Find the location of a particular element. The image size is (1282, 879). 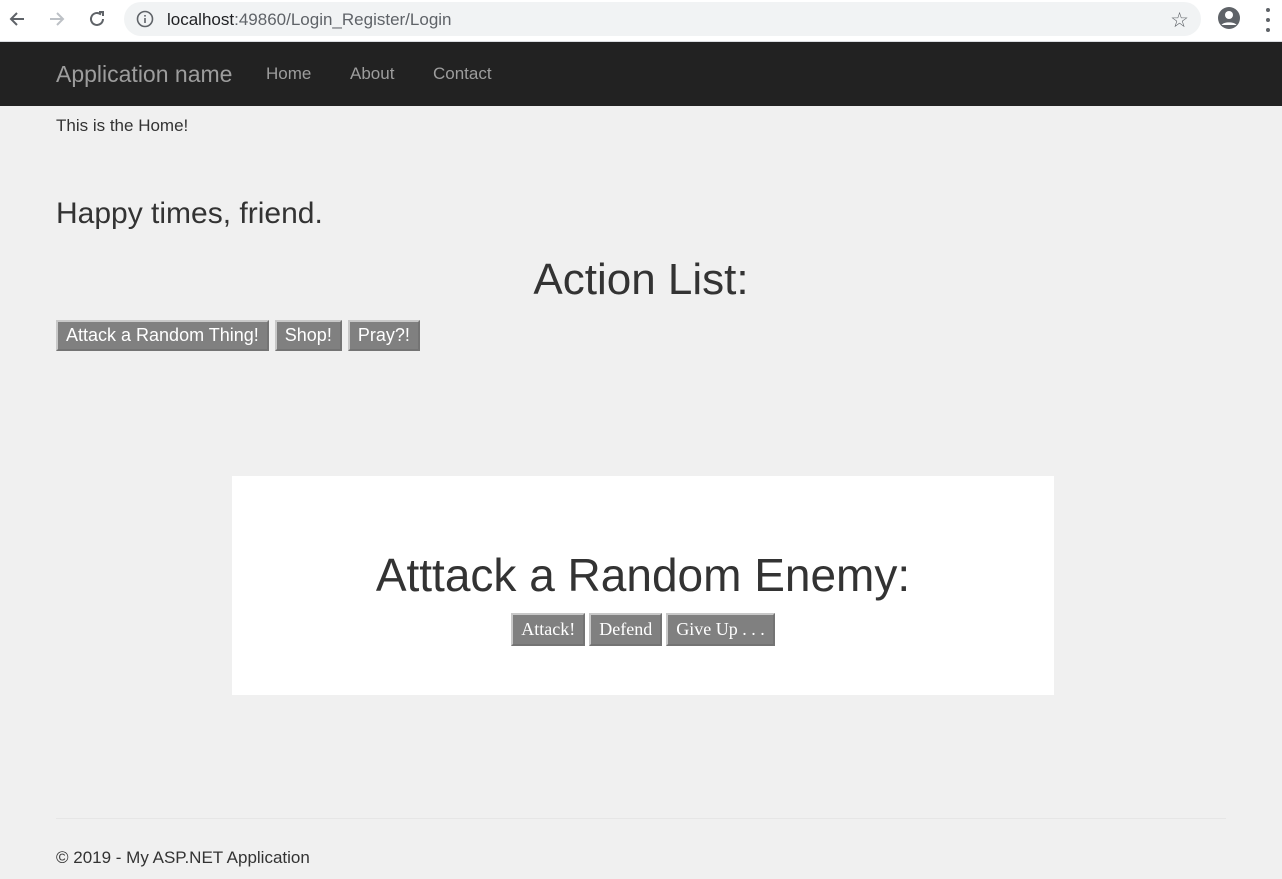

reload-icon is located at coordinates (97, 19).